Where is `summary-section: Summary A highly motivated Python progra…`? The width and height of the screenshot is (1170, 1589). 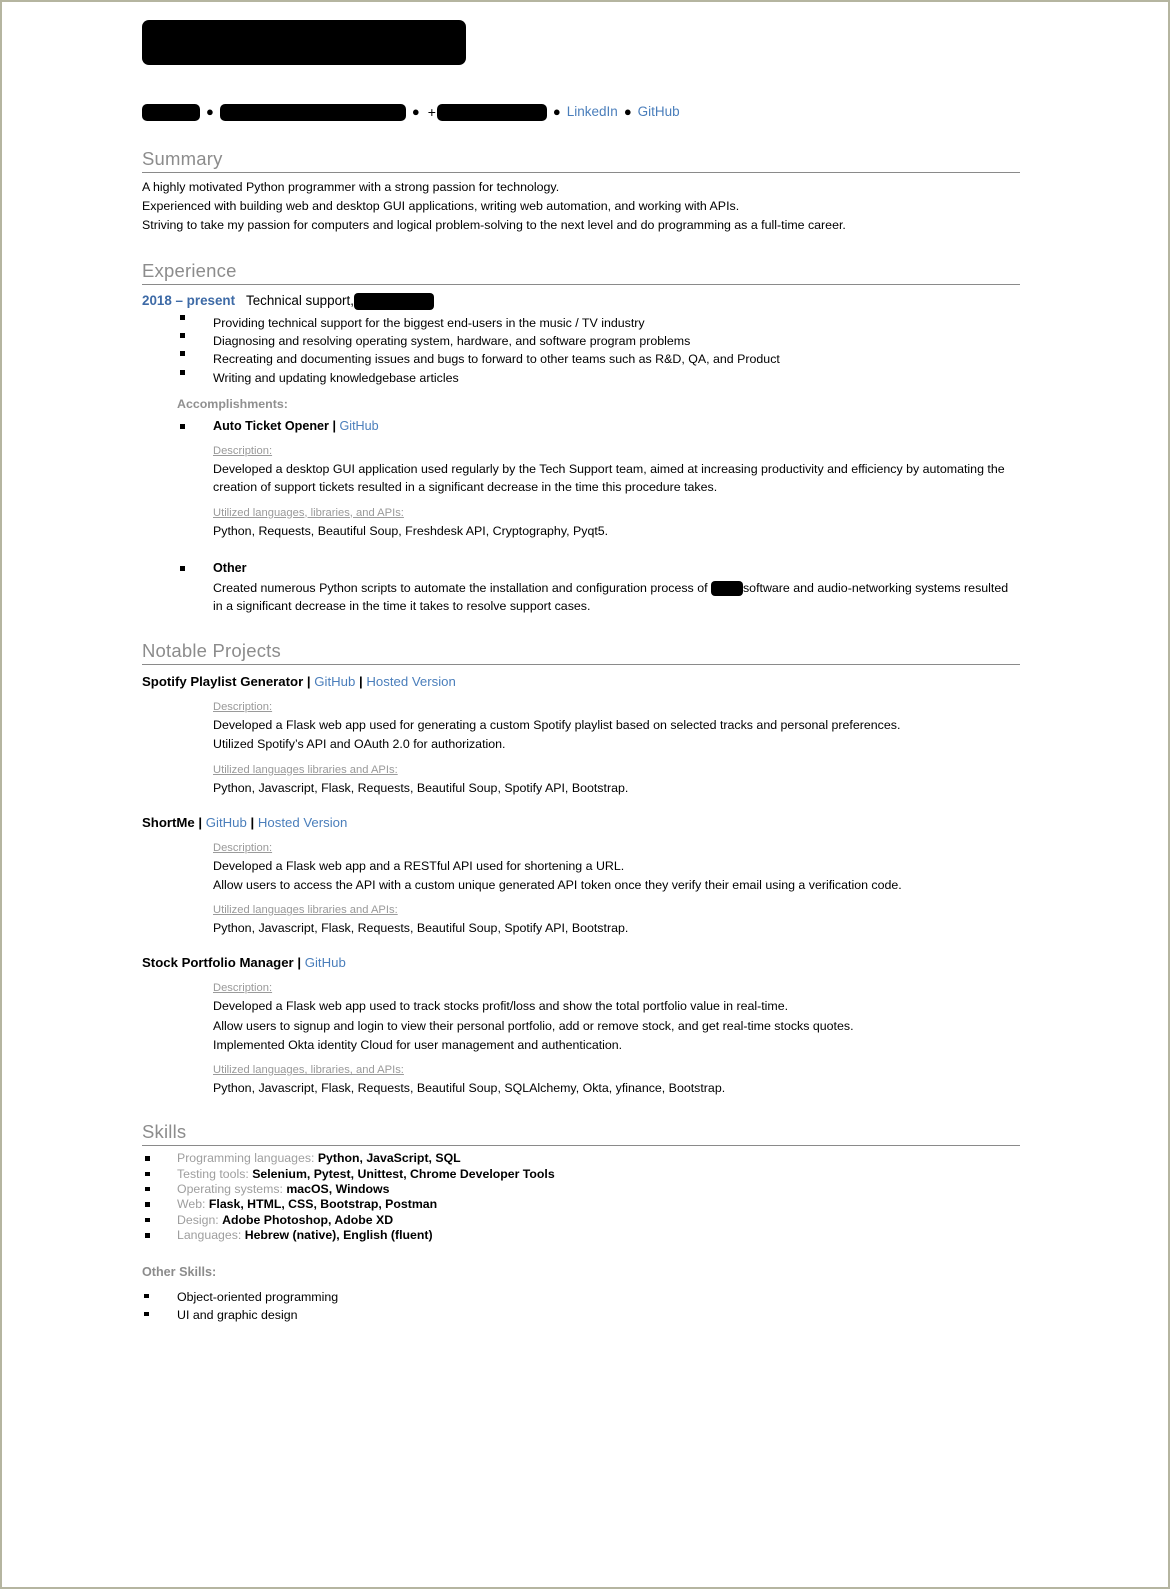 summary-section: Summary A highly motivated Python progra… is located at coordinates (581, 191).